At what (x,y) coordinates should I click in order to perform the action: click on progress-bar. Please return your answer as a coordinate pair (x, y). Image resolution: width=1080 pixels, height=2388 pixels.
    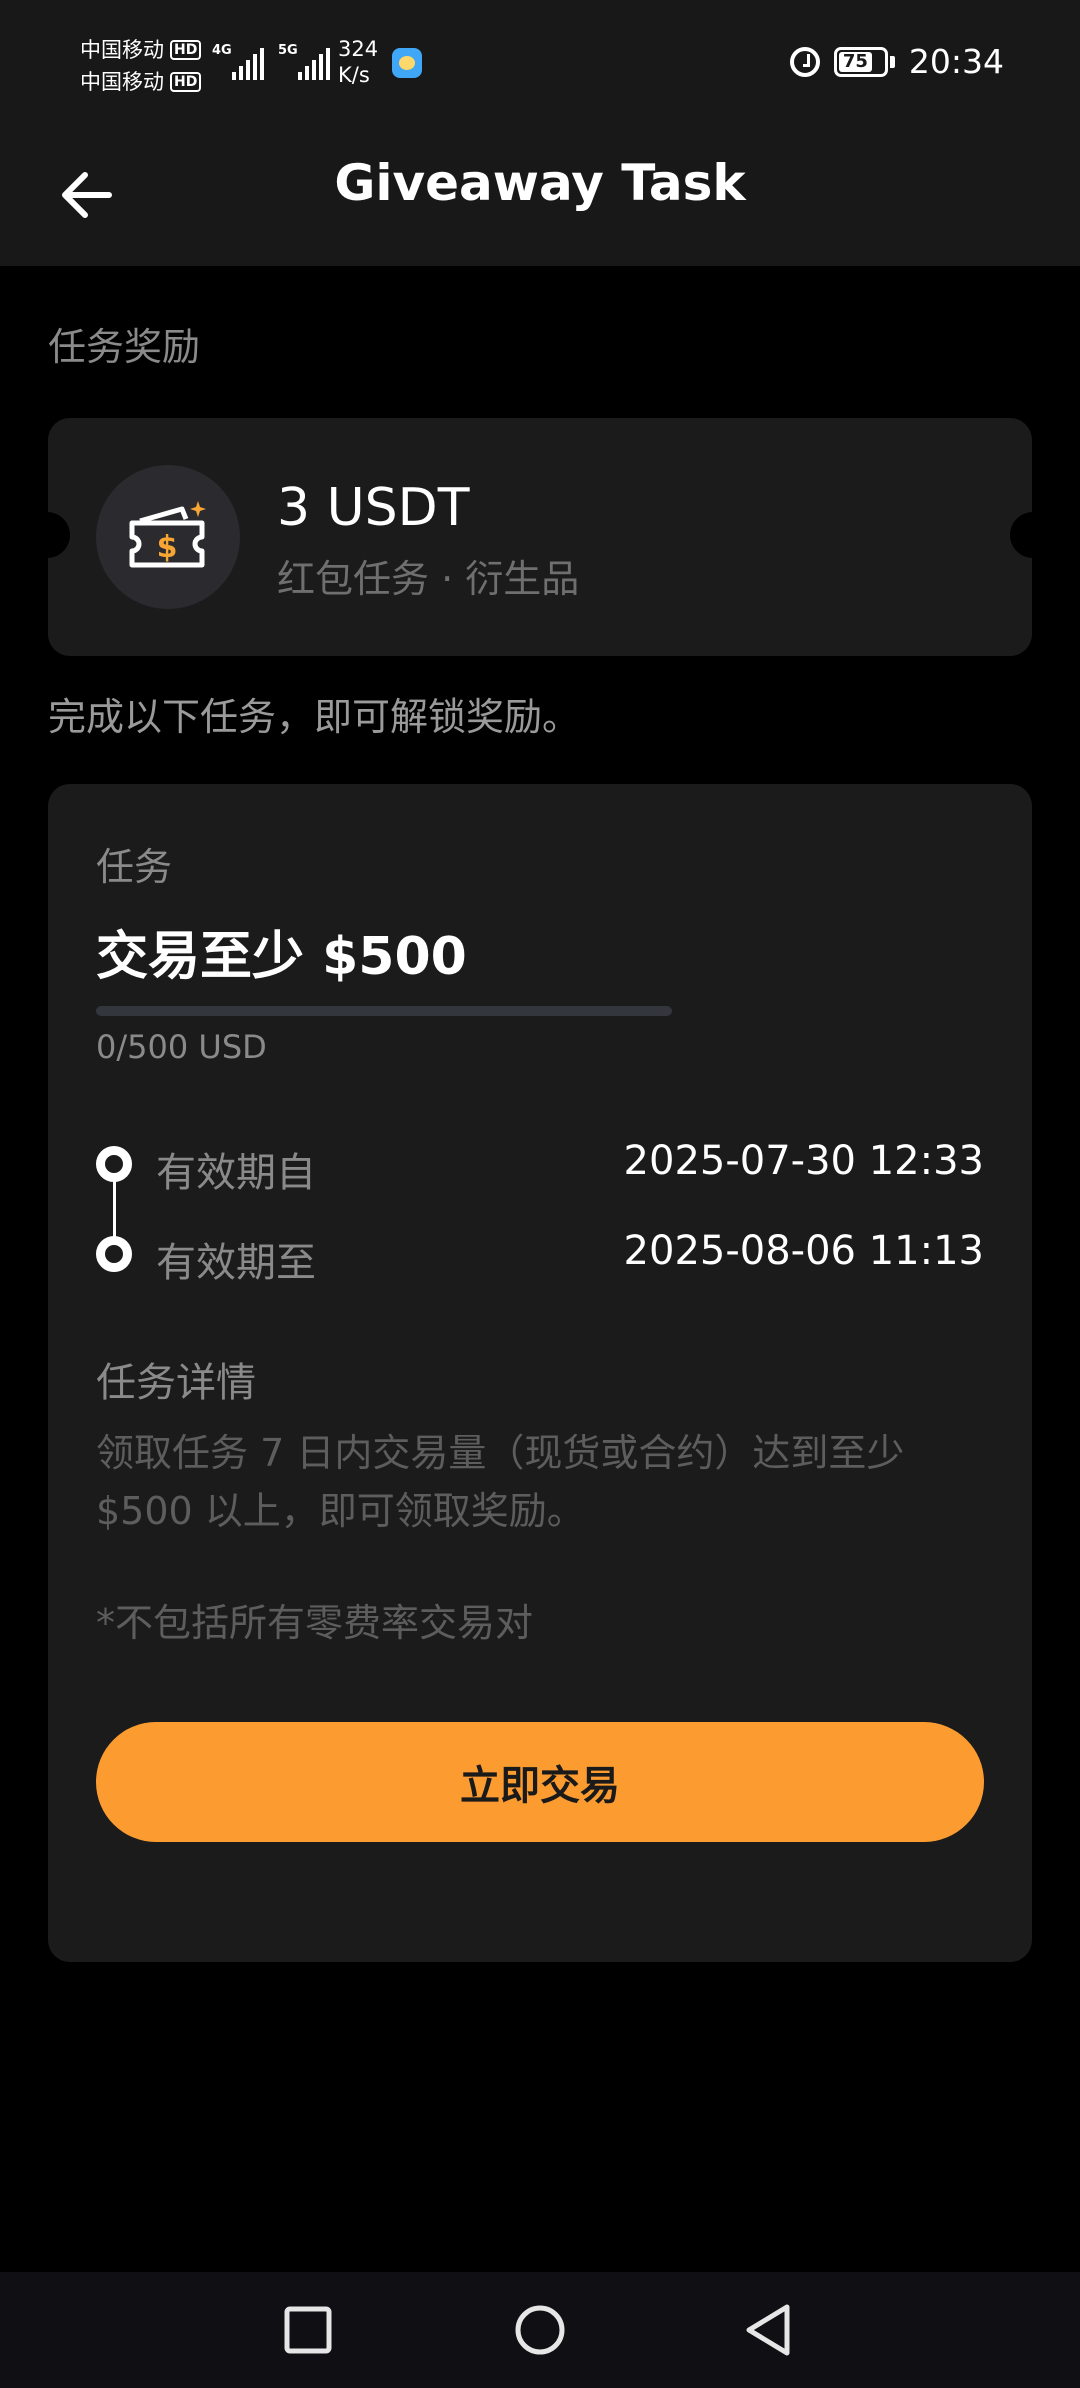
    Looking at the image, I should click on (384, 1011).